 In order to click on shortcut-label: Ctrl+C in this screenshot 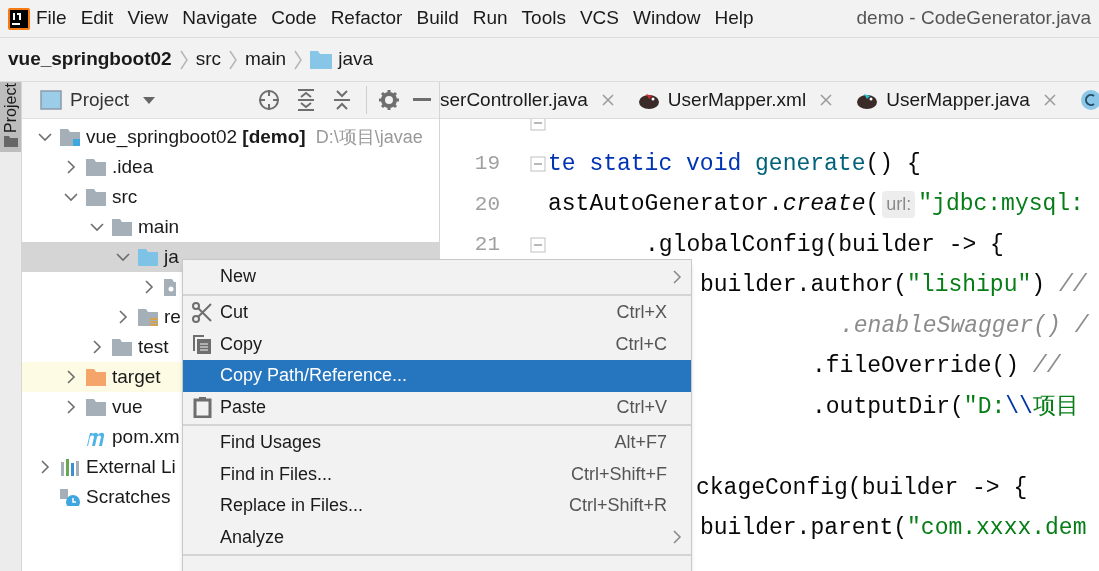, I will do `click(641, 344)`.